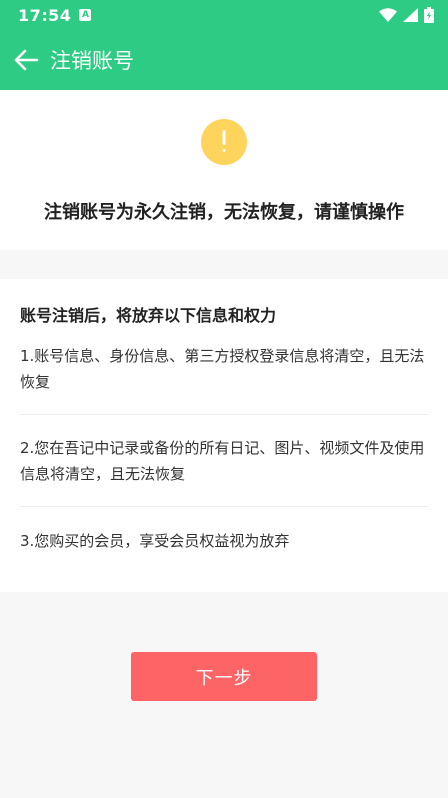 This screenshot has width=448, height=798. Describe the element at coordinates (224, 15) in the screenshot. I see `status-bar: 17:54 A` at that location.